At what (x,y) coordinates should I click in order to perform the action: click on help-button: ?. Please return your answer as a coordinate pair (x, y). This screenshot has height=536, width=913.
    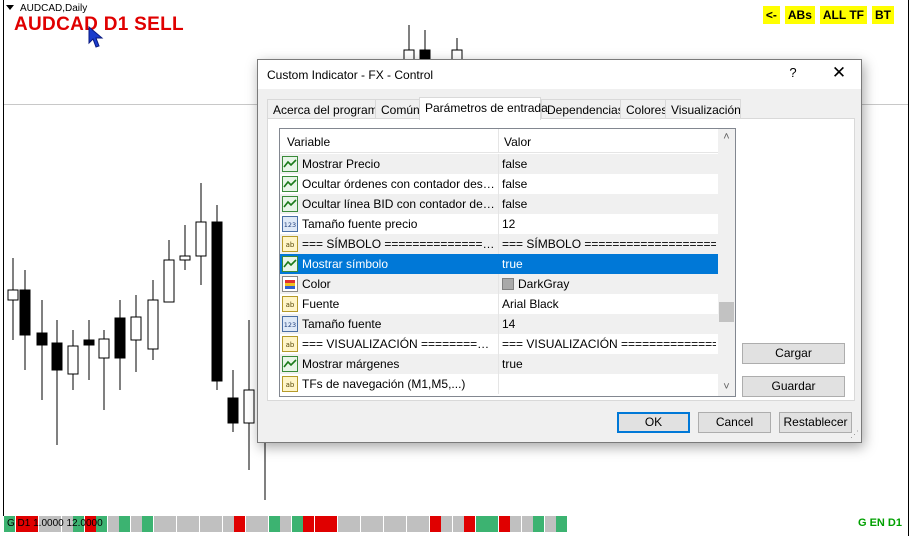
    Looking at the image, I should click on (793, 72).